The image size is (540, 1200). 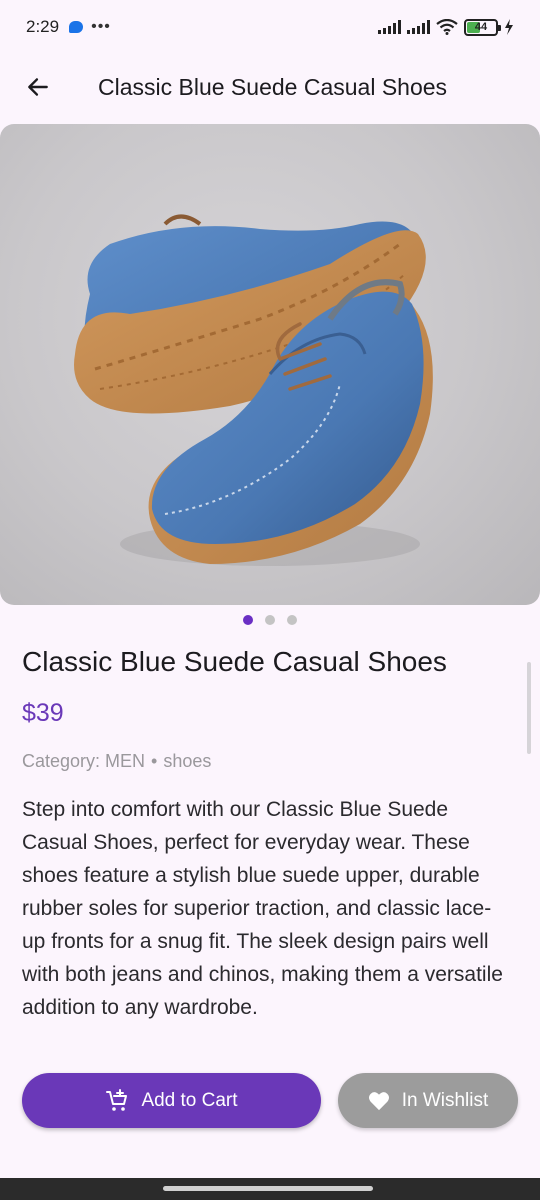 I want to click on wifi-icon, so click(x=447, y=27).